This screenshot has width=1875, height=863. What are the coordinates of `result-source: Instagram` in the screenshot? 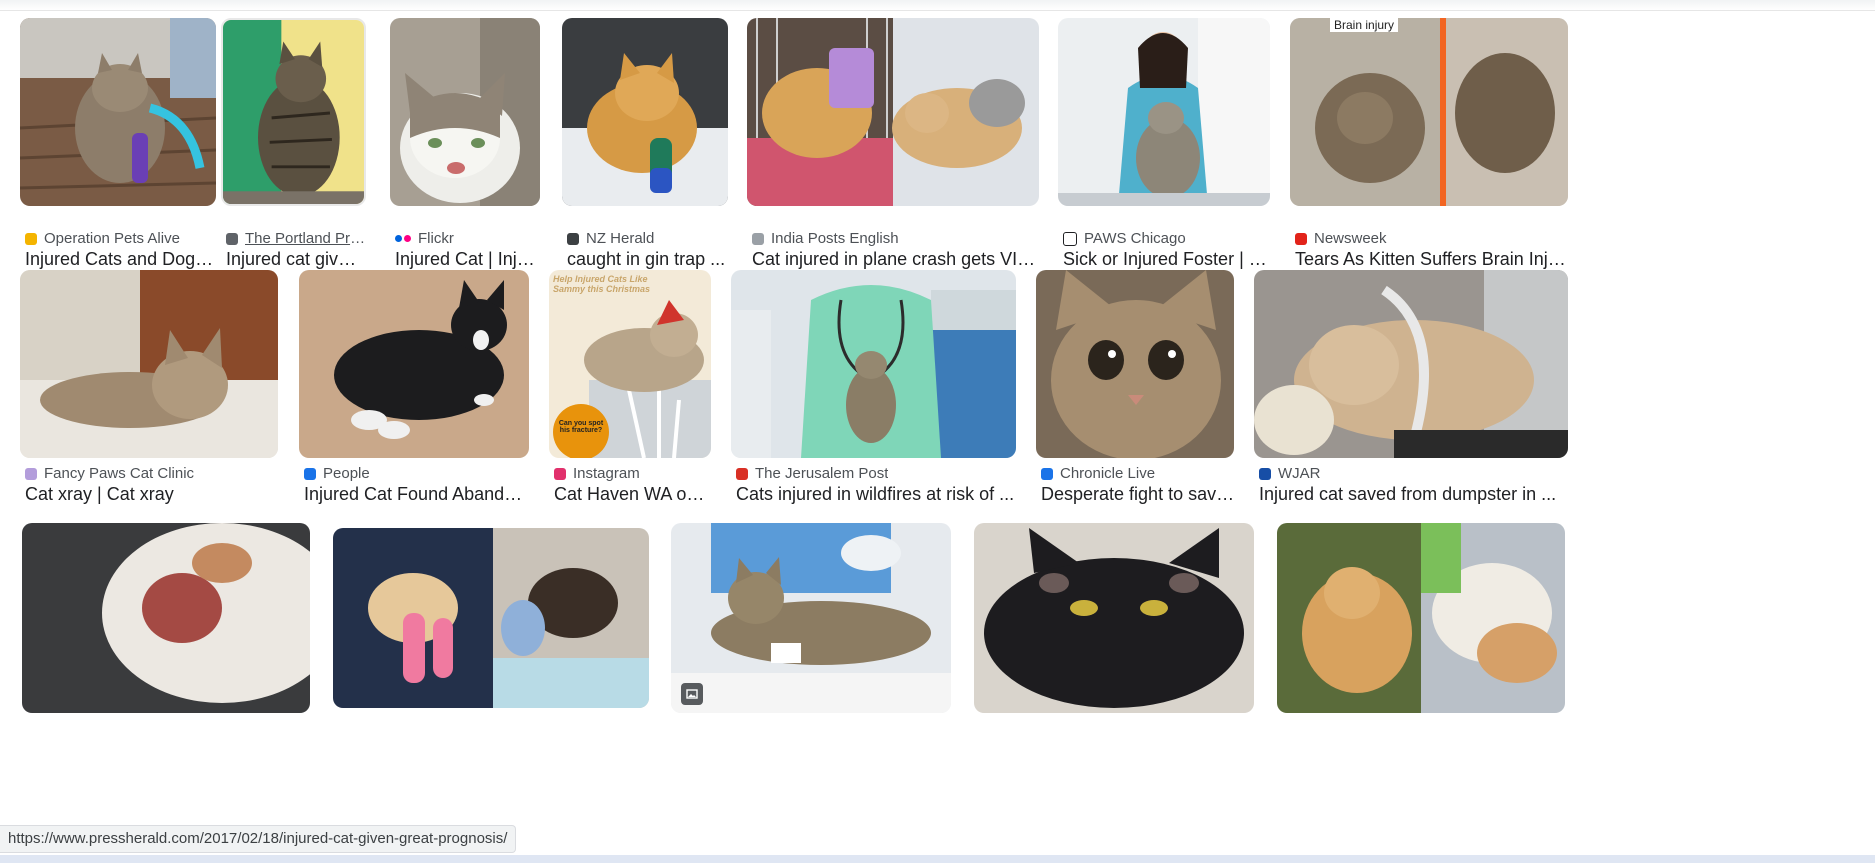 It's located at (634, 473).